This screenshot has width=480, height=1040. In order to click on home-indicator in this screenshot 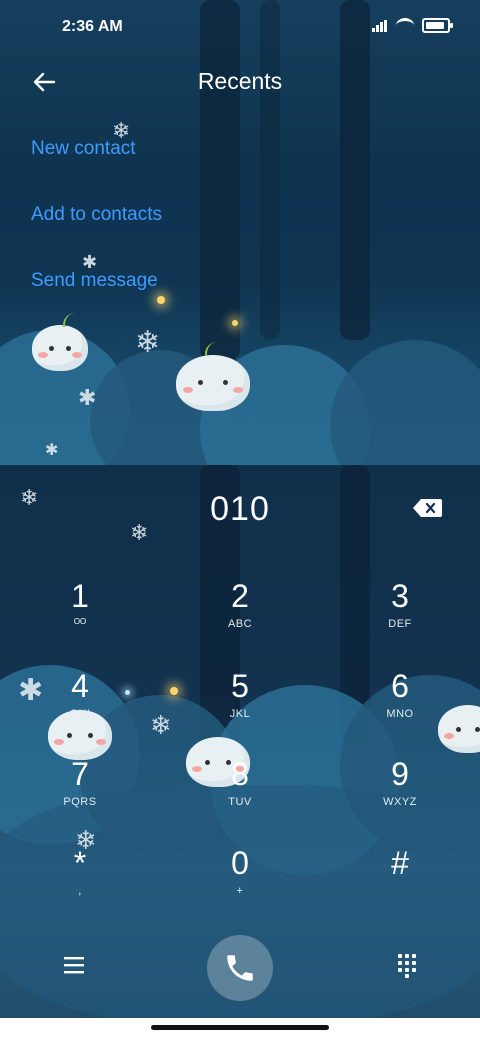, I will do `click(240, 1029)`.